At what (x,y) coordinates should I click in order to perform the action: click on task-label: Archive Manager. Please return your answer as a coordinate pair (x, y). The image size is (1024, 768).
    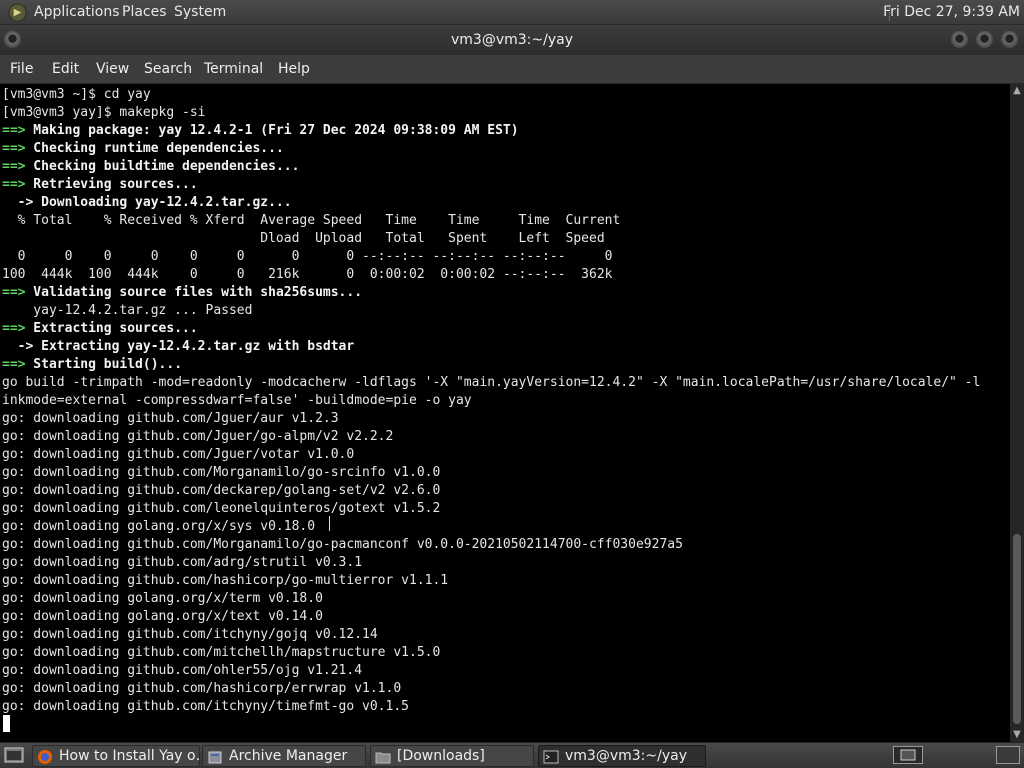
    Looking at the image, I should click on (288, 756).